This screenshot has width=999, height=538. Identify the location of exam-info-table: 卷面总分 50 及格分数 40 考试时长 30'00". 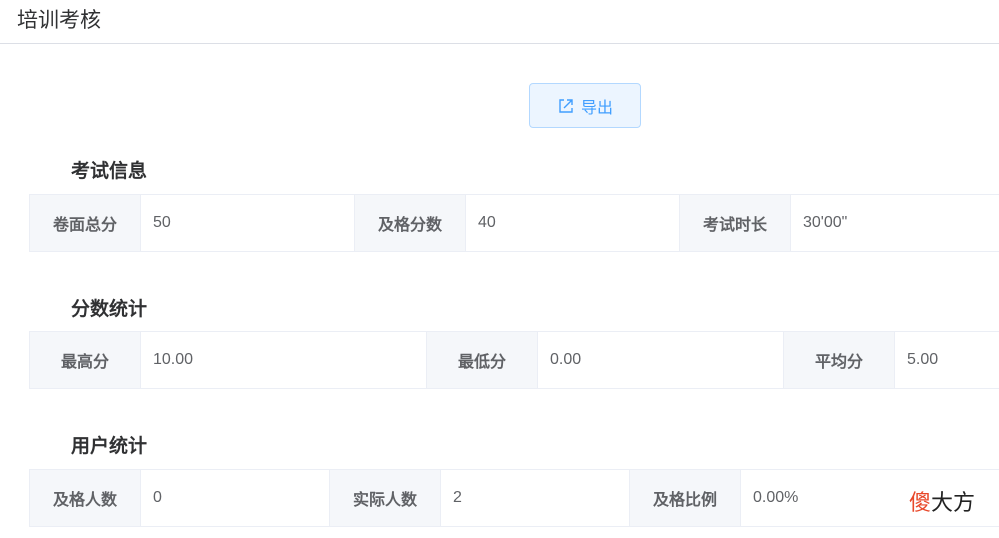
(514, 223).